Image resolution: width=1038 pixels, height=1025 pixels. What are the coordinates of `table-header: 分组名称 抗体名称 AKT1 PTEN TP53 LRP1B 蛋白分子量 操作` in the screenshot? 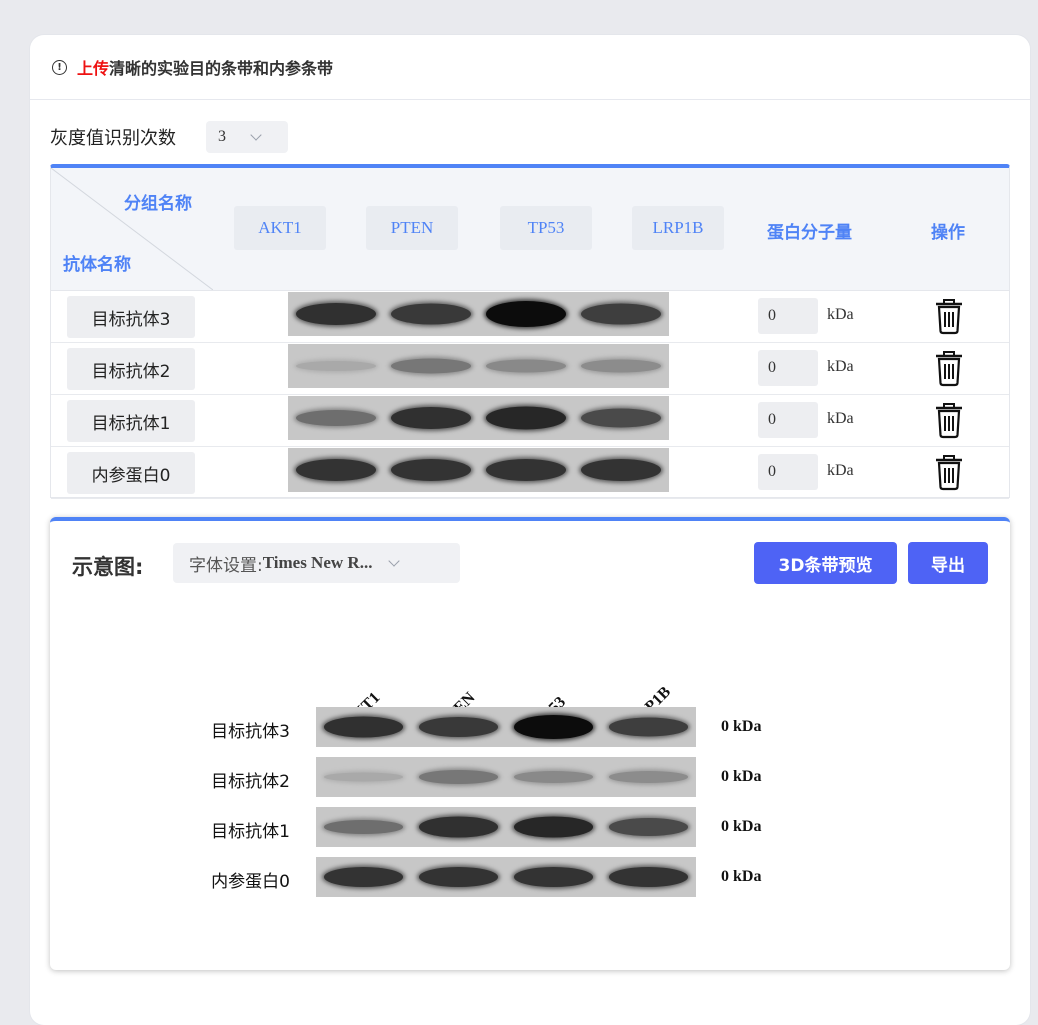 It's located at (530, 229).